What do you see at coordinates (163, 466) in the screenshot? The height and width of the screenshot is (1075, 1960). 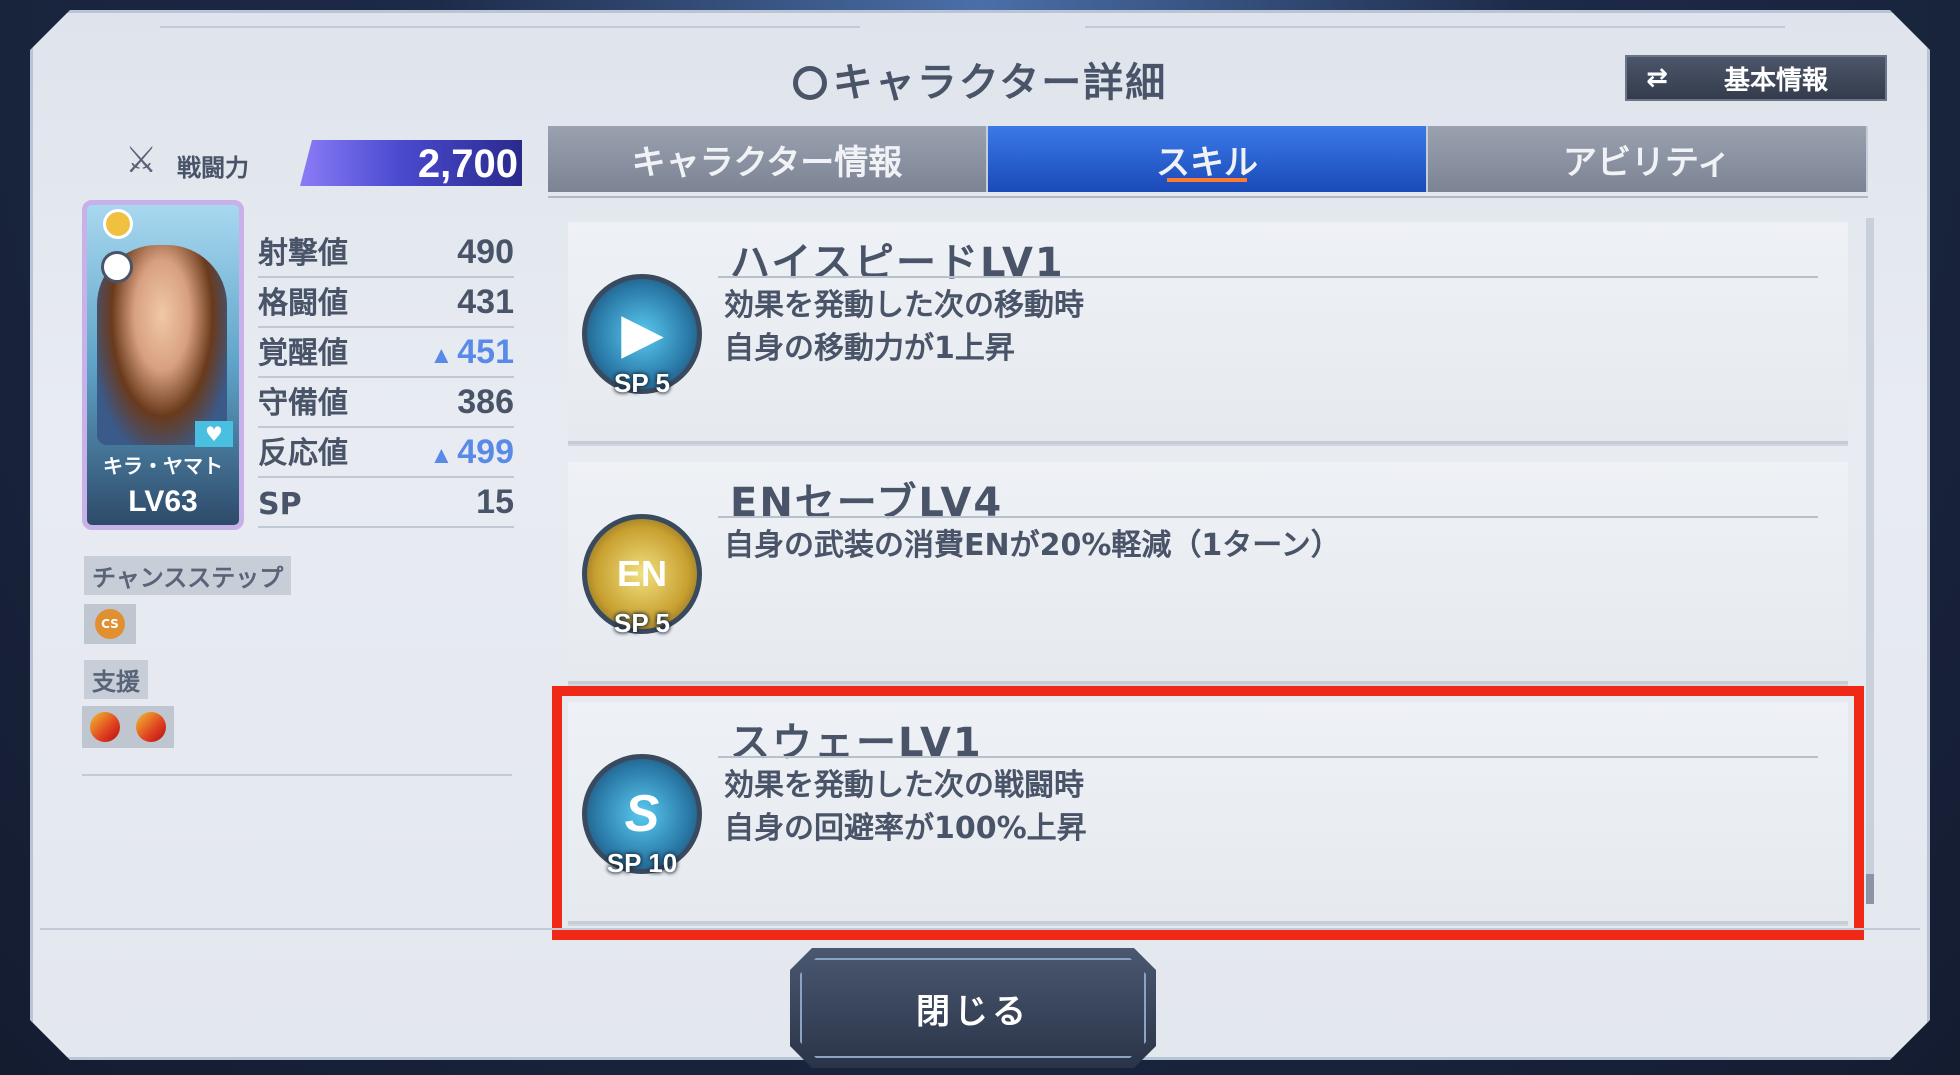 I see `character-name: キラ・ヤマト` at bounding box center [163, 466].